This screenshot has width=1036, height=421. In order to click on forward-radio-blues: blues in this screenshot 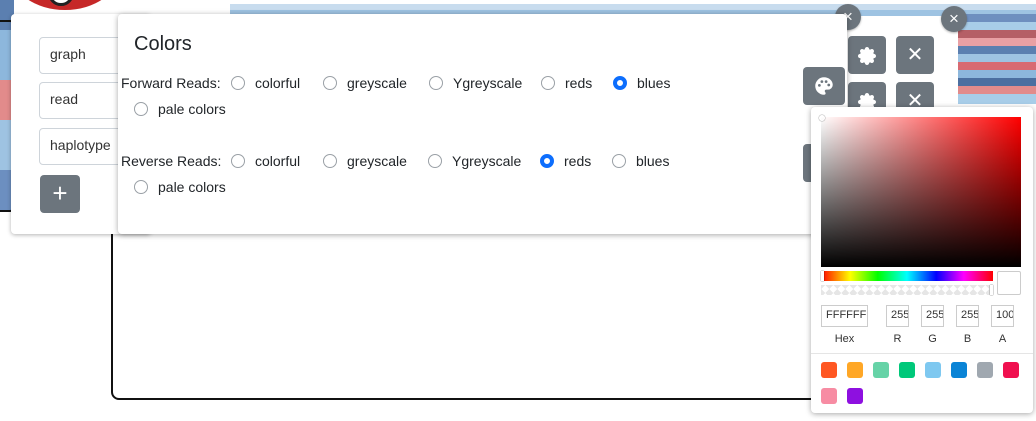, I will do `click(641, 83)`.